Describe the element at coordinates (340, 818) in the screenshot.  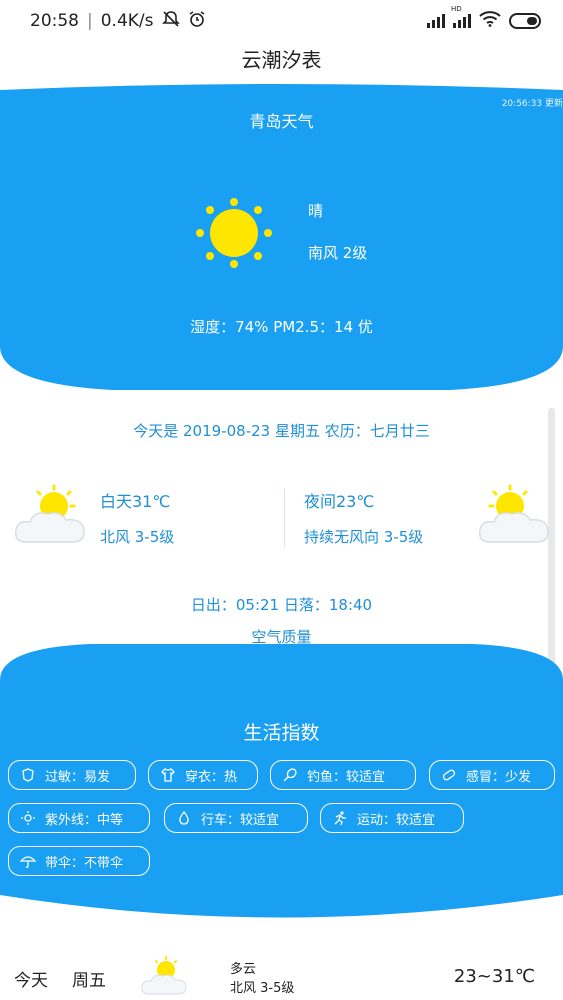
I see `sport-icon` at that location.